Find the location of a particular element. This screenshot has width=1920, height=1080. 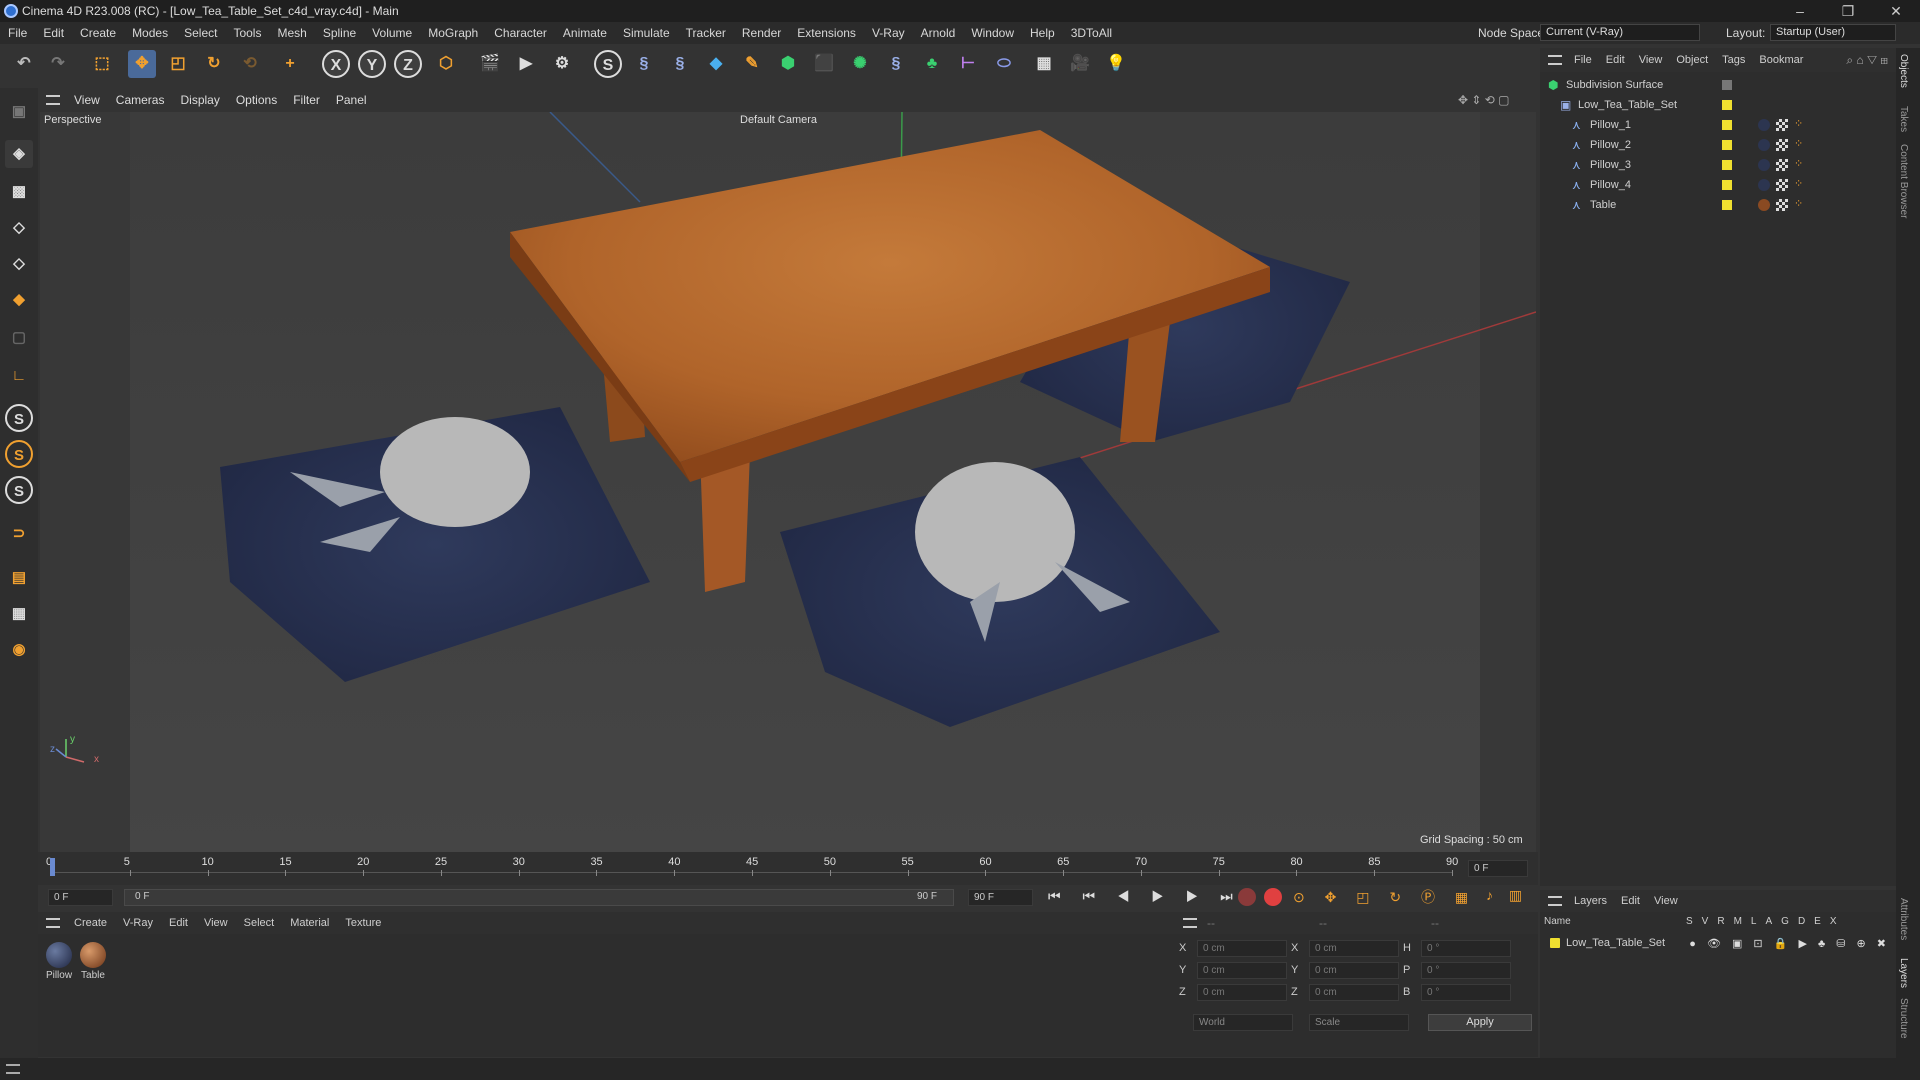

menu-mesh: Mesh is located at coordinates (291, 33).